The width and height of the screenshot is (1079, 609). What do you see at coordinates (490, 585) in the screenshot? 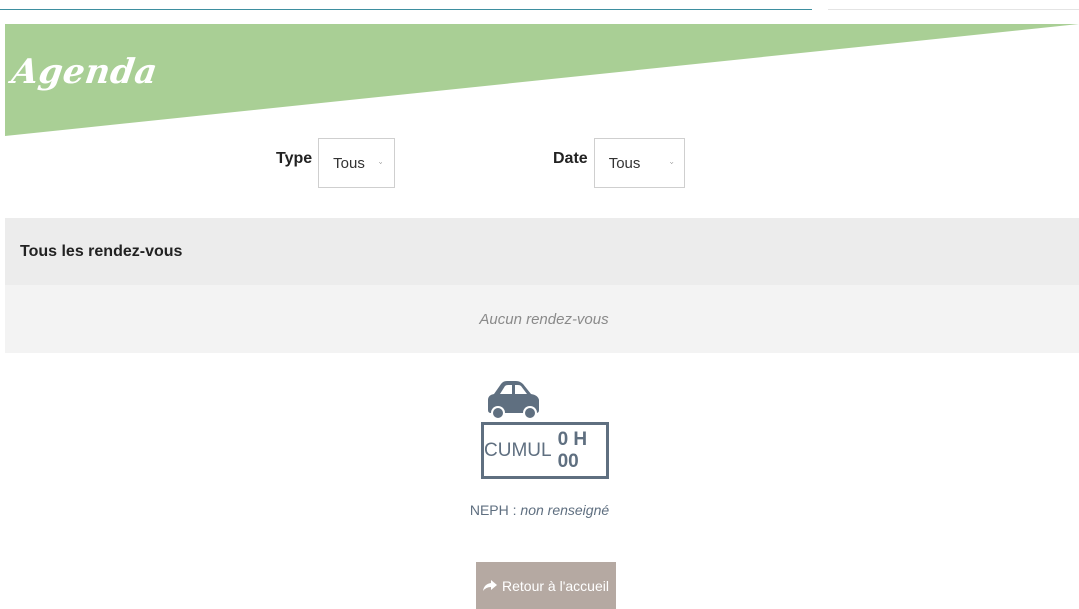
I see `share-arrow-icon` at bounding box center [490, 585].